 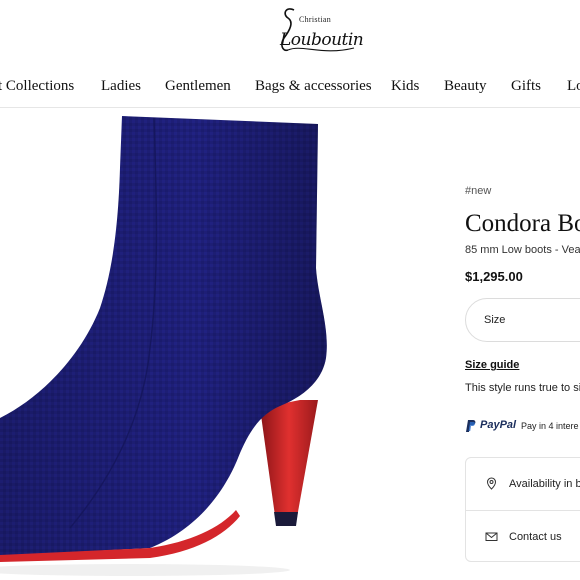 I want to click on size-selector: Size, so click(x=522, y=320).